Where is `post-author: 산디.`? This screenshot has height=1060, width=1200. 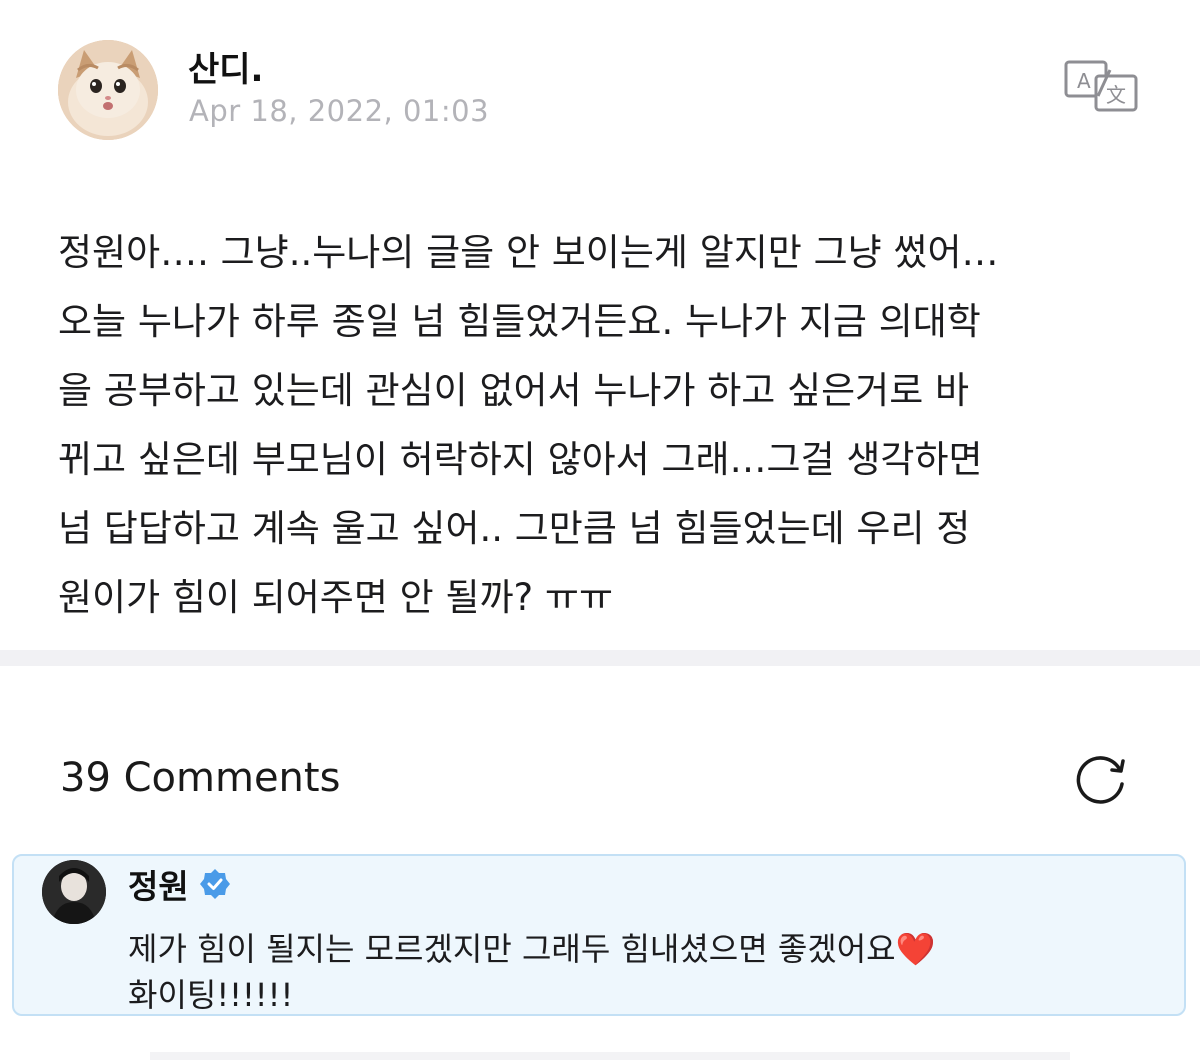 post-author: 산디. is located at coordinates (225, 66).